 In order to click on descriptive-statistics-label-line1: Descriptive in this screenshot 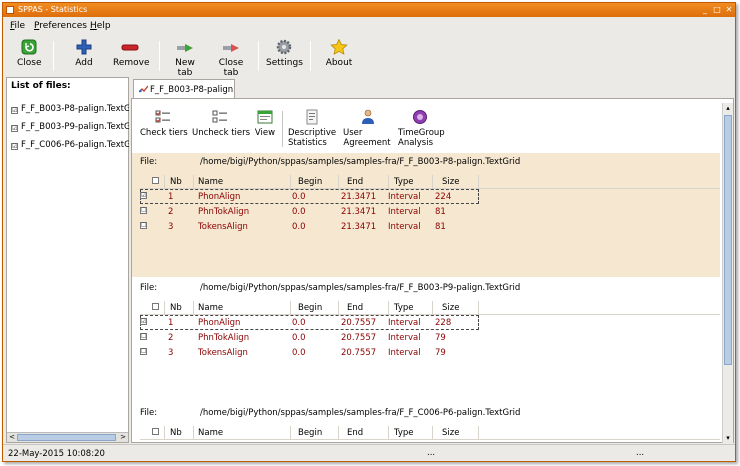, I will do `click(312, 133)`.